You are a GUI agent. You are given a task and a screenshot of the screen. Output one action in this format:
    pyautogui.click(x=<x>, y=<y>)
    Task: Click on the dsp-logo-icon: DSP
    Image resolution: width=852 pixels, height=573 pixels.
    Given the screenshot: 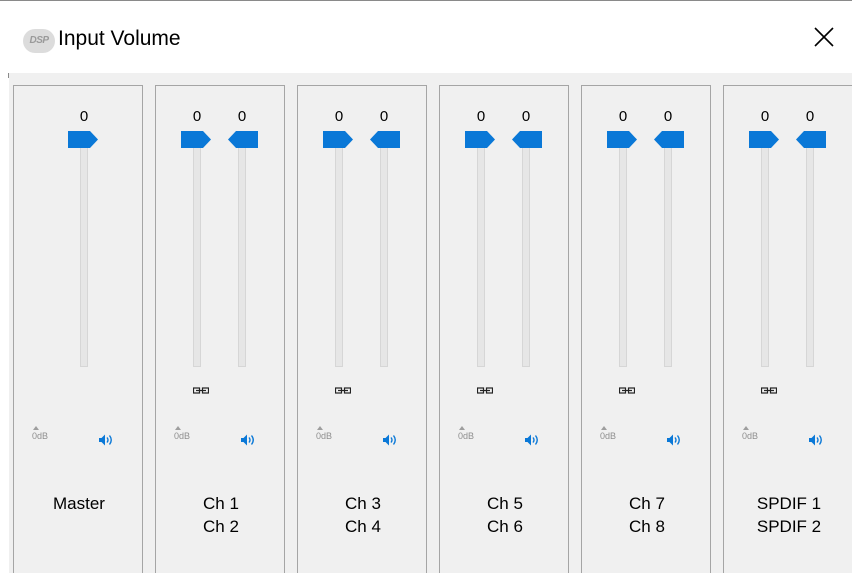 What is the action you would take?
    pyautogui.click(x=39, y=41)
    